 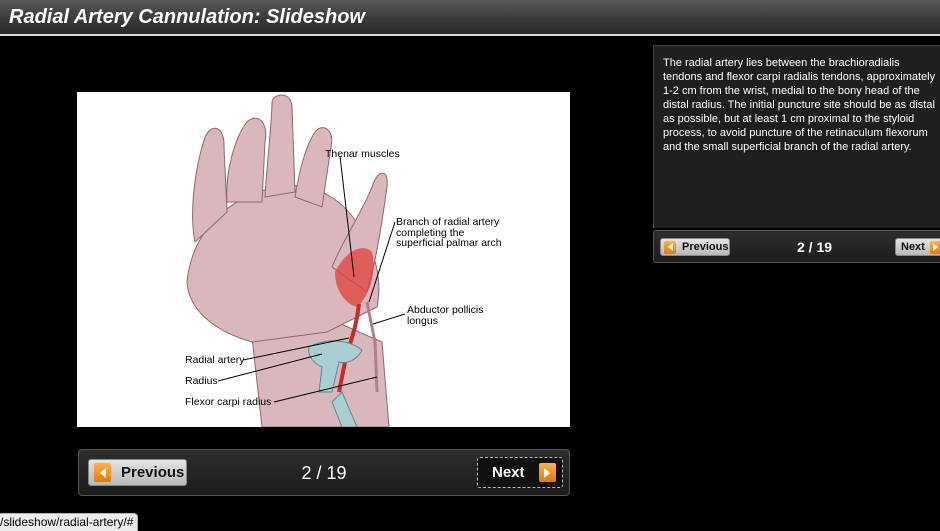 What do you see at coordinates (201, 381) in the screenshot?
I see `label-radius: Radius` at bounding box center [201, 381].